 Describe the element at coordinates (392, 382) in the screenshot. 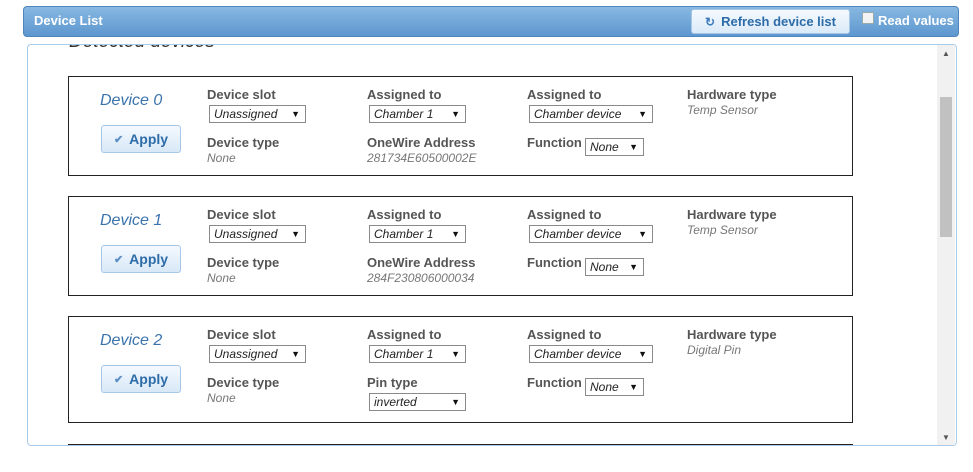

I see `pin-type-label: Pin type` at that location.